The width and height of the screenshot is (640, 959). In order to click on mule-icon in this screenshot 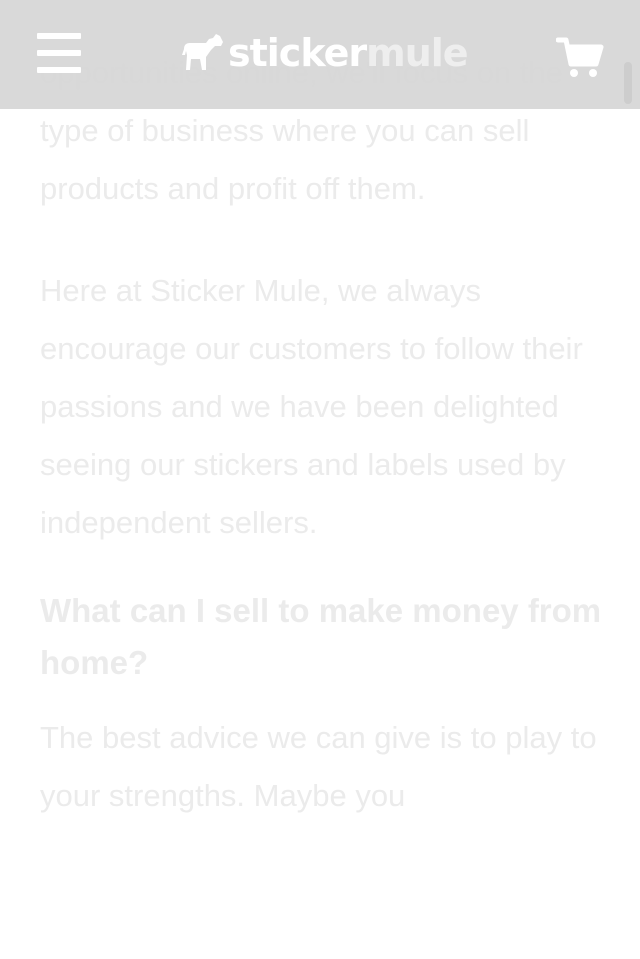, I will do `click(202, 52)`.